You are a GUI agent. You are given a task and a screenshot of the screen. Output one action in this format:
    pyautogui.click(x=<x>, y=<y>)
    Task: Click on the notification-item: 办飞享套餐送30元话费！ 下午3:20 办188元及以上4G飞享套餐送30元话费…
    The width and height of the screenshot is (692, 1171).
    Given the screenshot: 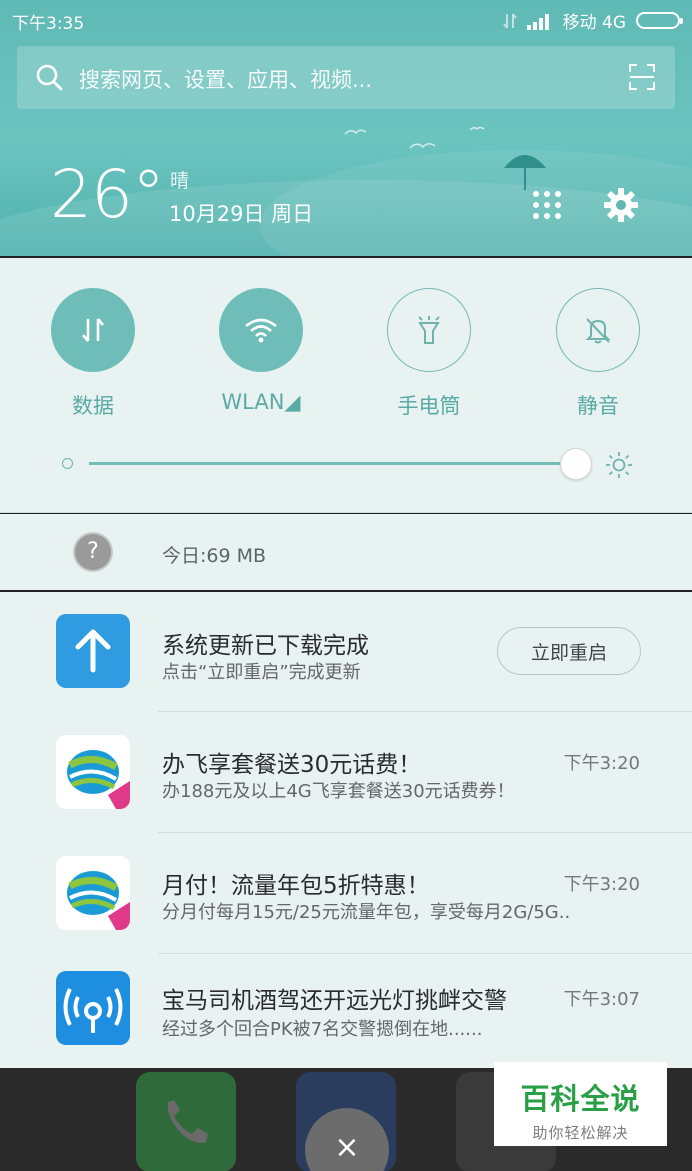 What is the action you would take?
    pyautogui.click(x=346, y=771)
    